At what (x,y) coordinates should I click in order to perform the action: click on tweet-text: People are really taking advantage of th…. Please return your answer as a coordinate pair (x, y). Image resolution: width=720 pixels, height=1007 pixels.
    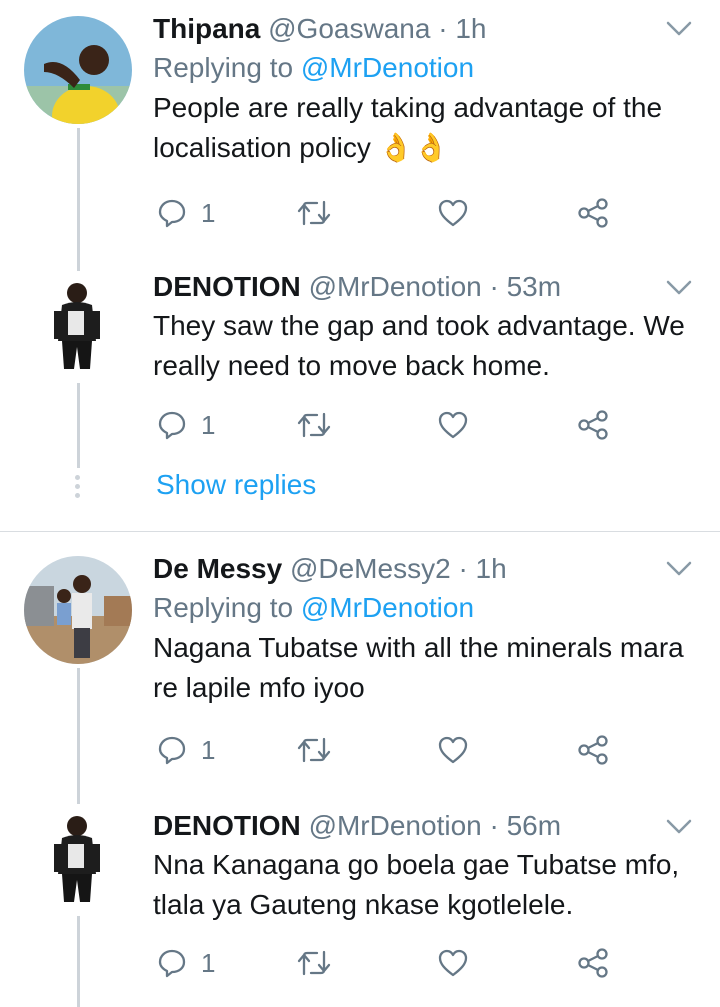
    Looking at the image, I should click on (408, 127).